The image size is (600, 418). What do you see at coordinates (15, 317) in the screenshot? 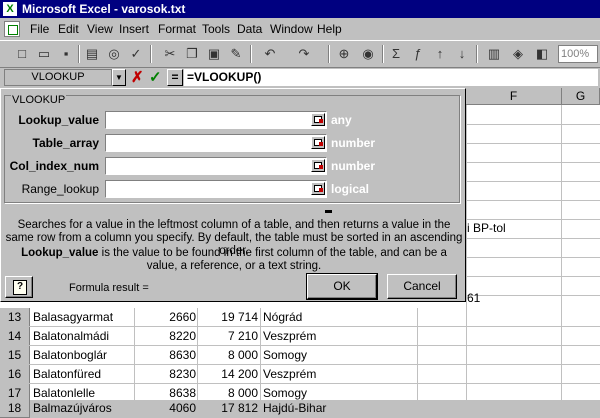
I see `row-header: 13` at bounding box center [15, 317].